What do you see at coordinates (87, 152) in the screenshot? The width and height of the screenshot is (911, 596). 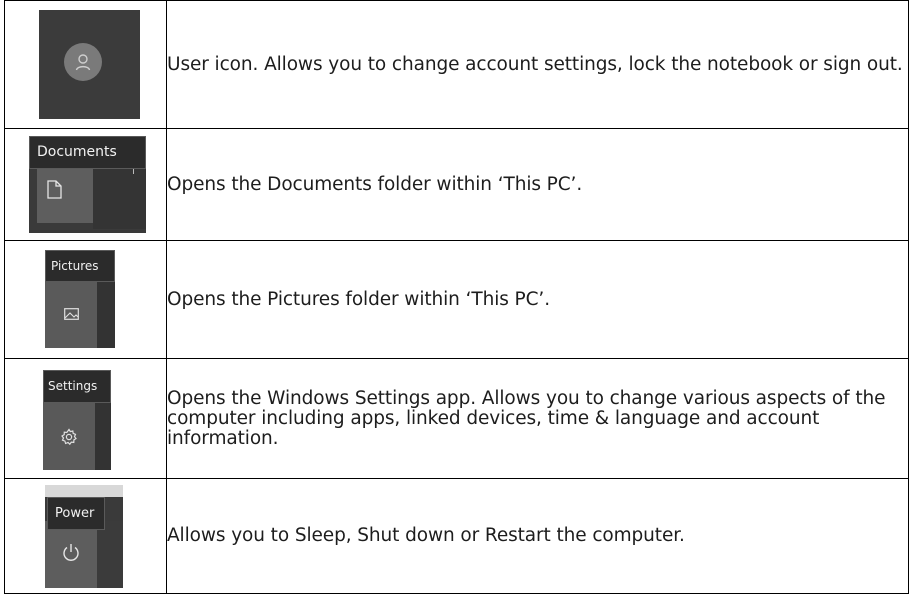 I see `tooltip: Documents` at bounding box center [87, 152].